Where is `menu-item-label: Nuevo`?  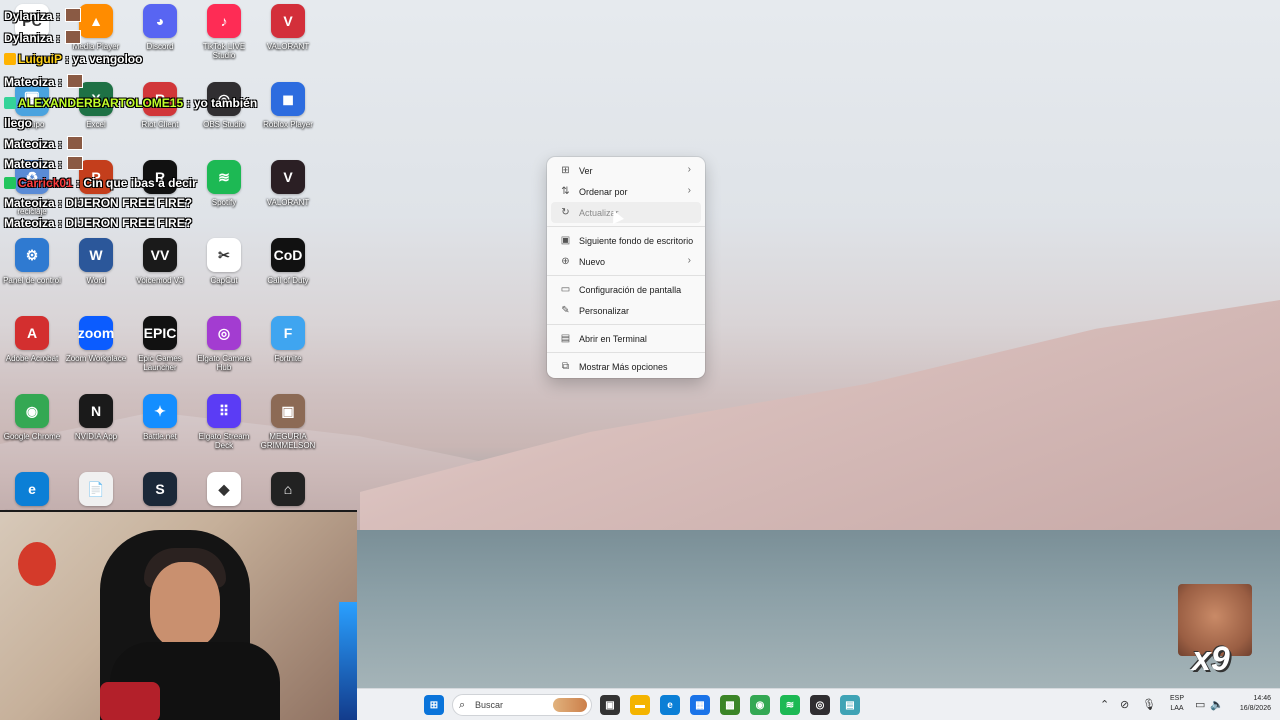 menu-item-label: Nuevo is located at coordinates (592, 261).